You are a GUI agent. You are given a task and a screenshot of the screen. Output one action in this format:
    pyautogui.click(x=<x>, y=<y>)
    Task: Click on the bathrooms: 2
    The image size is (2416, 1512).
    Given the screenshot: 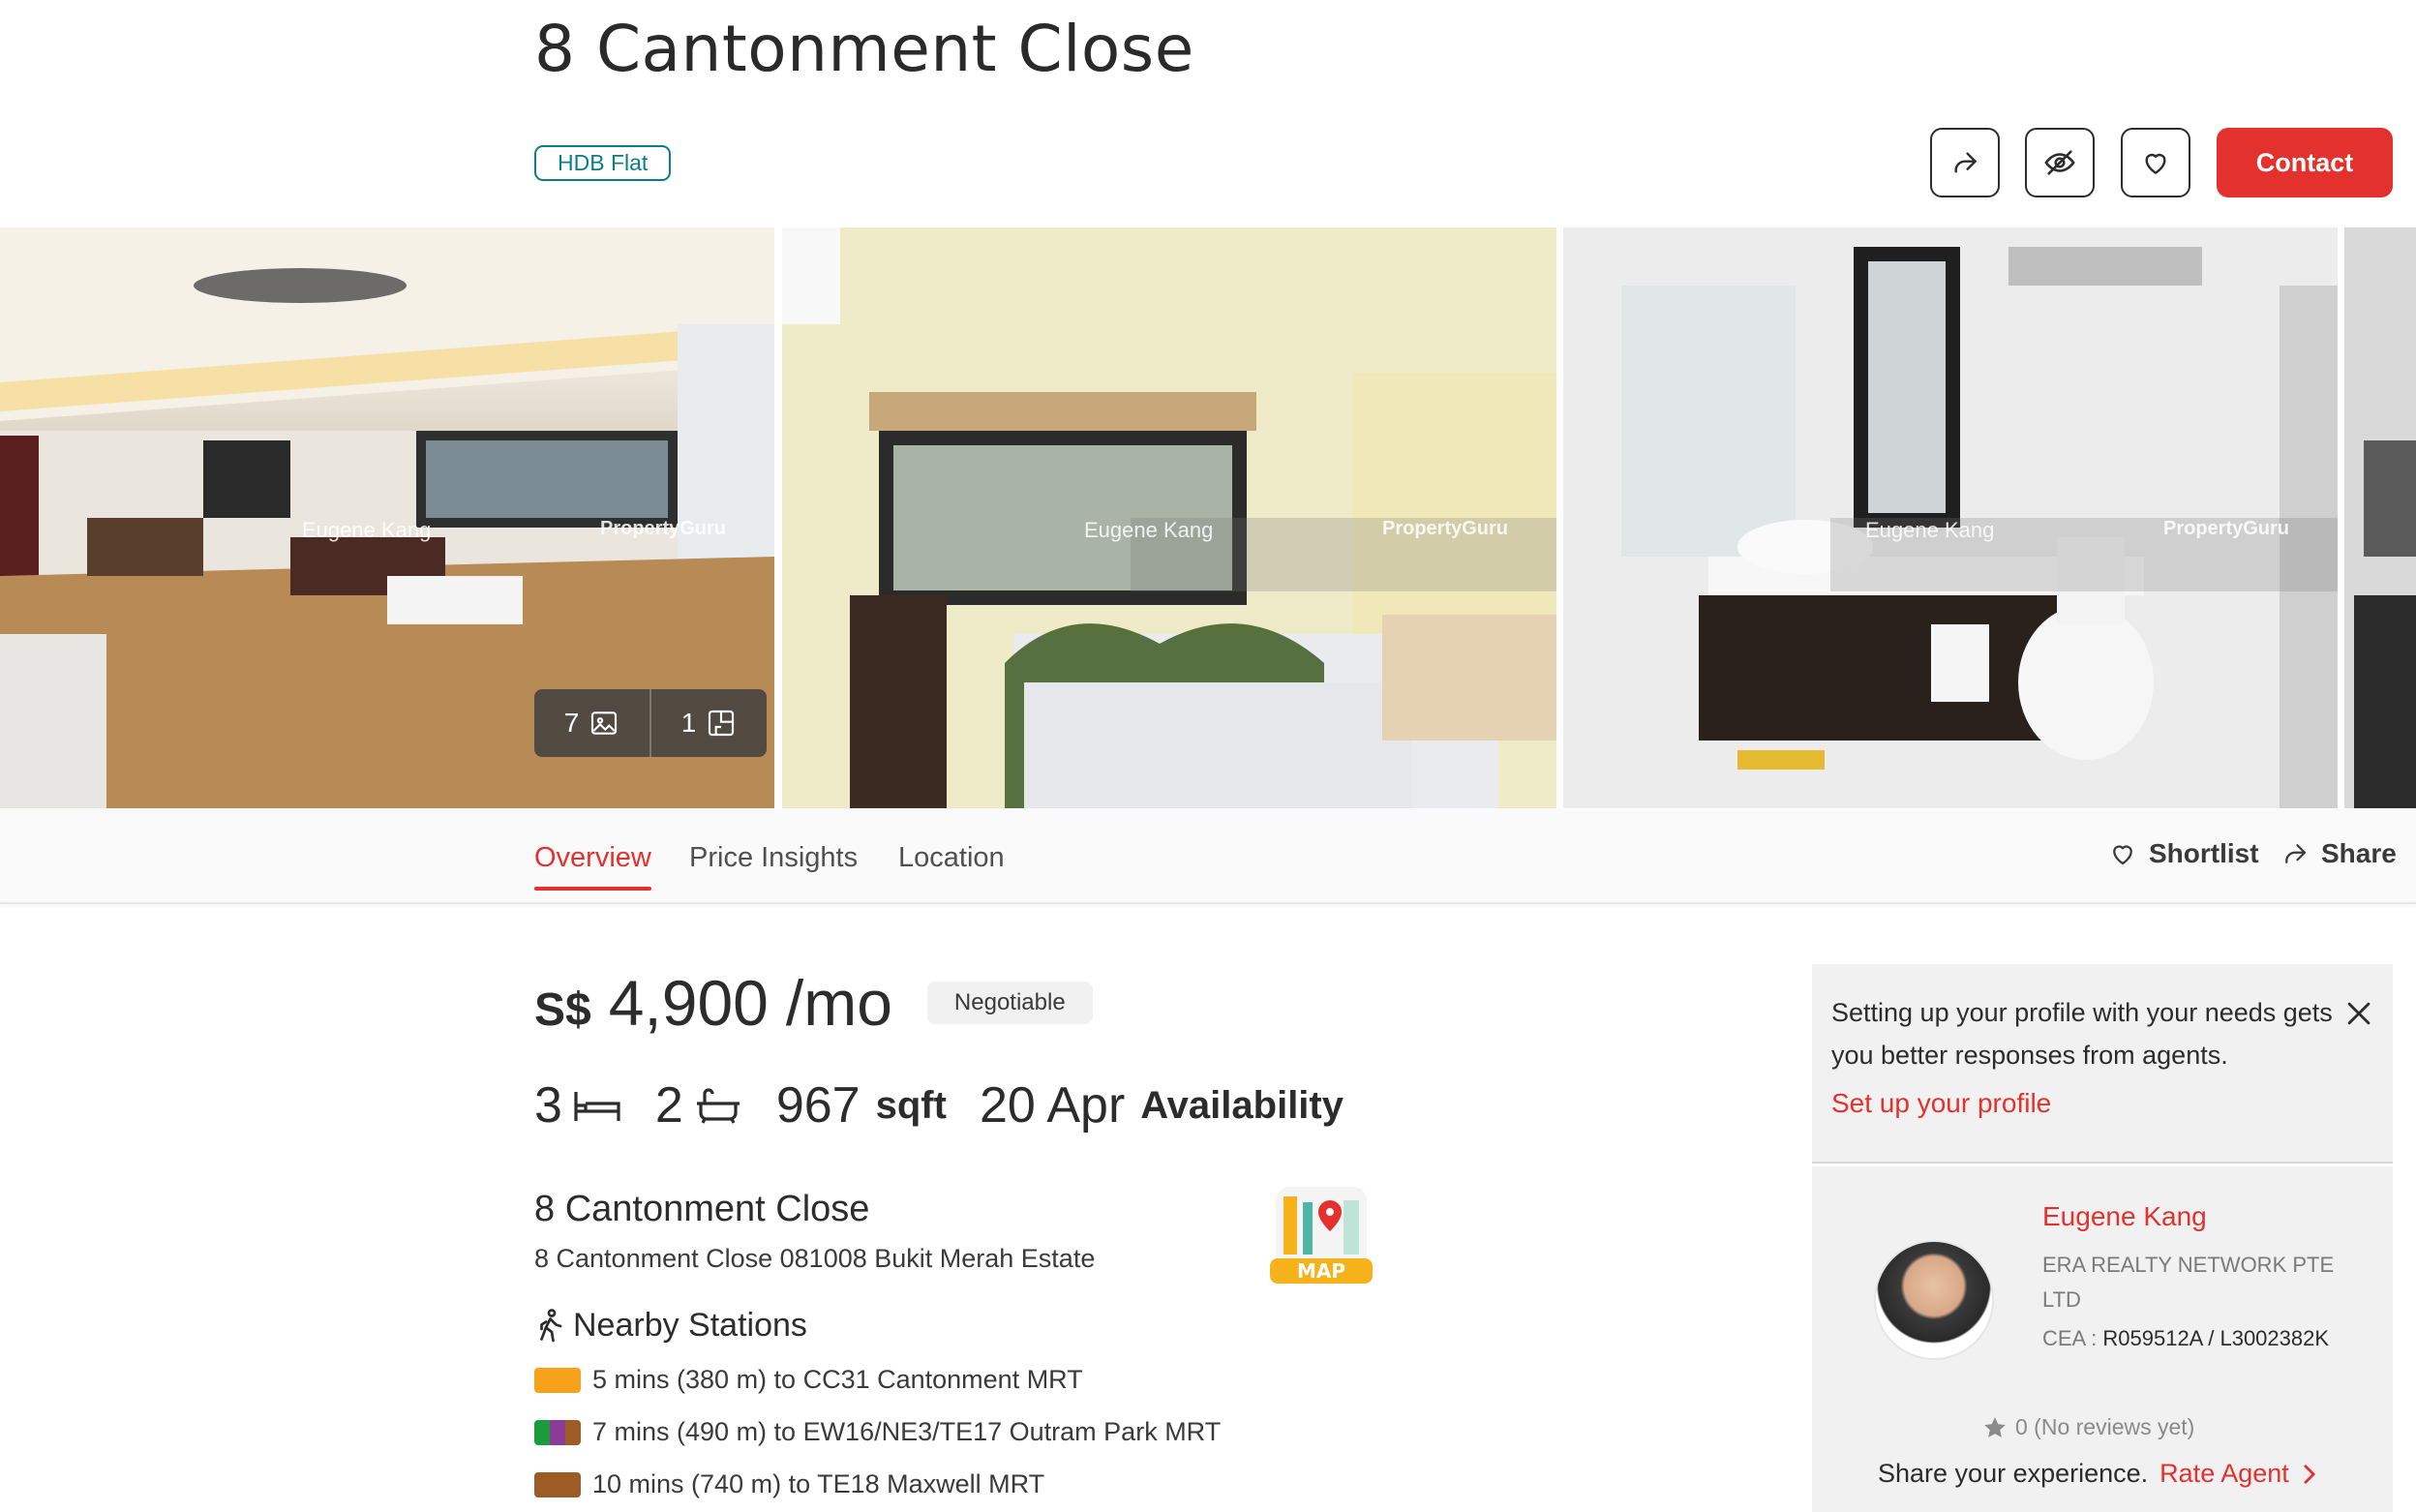 What is the action you would take?
    pyautogui.click(x=699, y=1105)
    